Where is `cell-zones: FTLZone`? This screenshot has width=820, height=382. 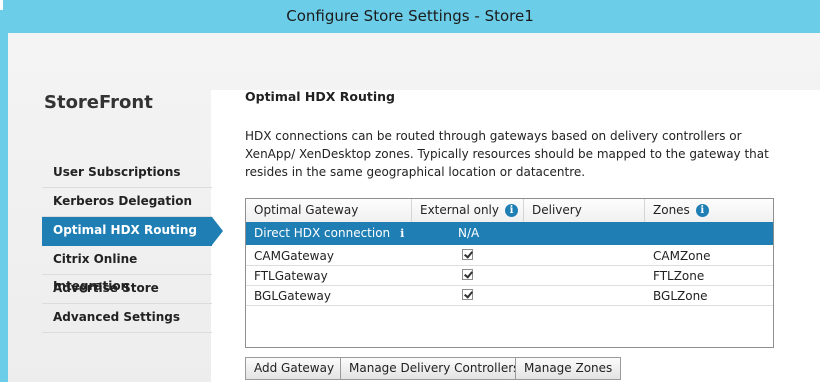
cell-zones: FTLZone is located at coordinates (679, 276).